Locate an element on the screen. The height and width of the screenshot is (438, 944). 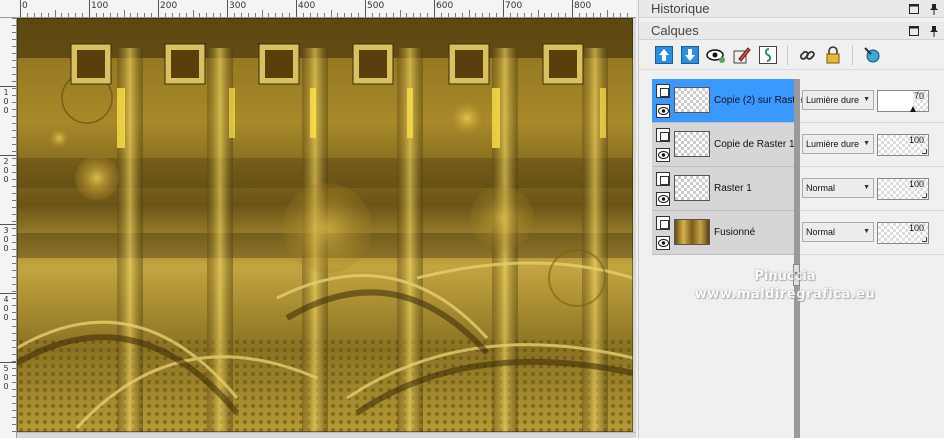
ruler-label: 100 is located at coordinates (100, 6).